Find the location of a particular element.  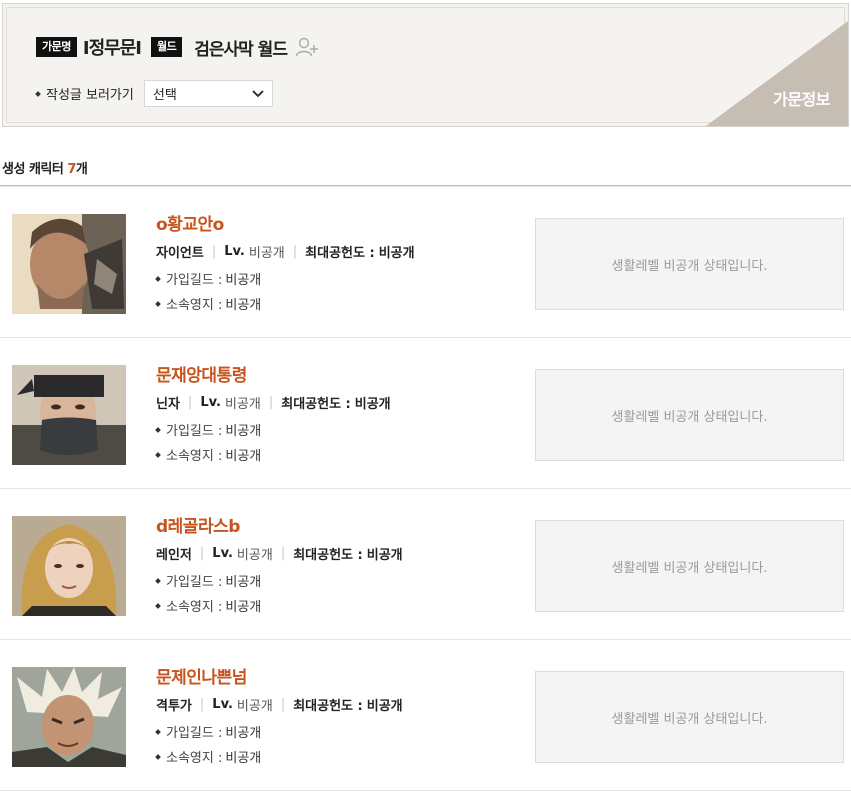

character-count-title: 생성 캐릭터 7개 is located at coordinates (45, 167).